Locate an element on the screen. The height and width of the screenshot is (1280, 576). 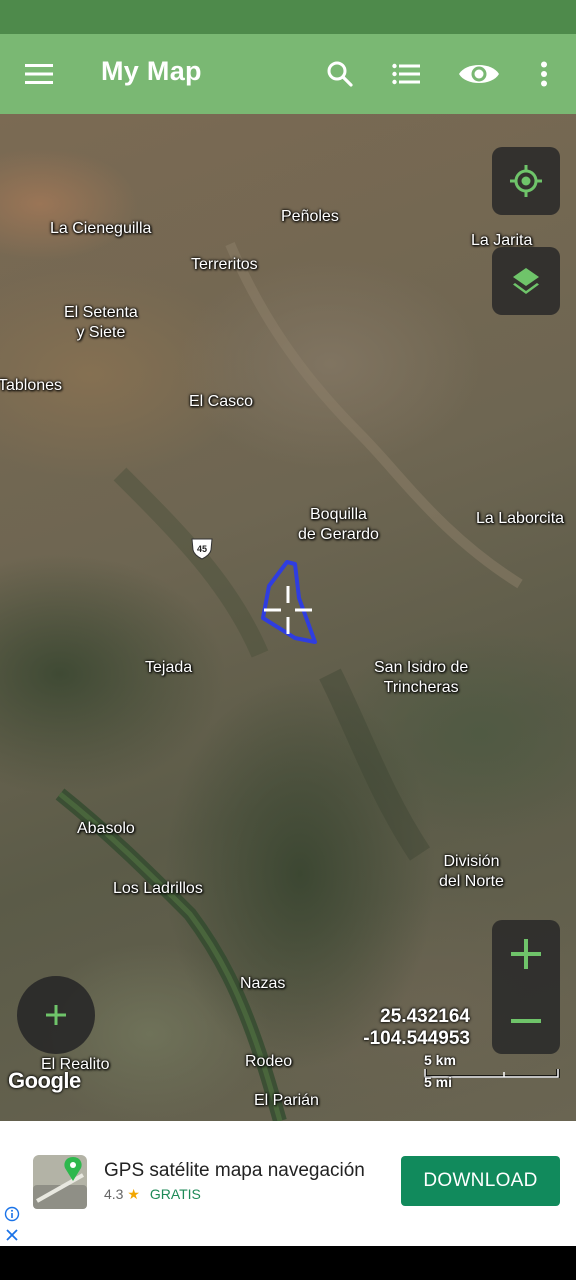
star-icon: ★ is located at coordinates (133, 1194).